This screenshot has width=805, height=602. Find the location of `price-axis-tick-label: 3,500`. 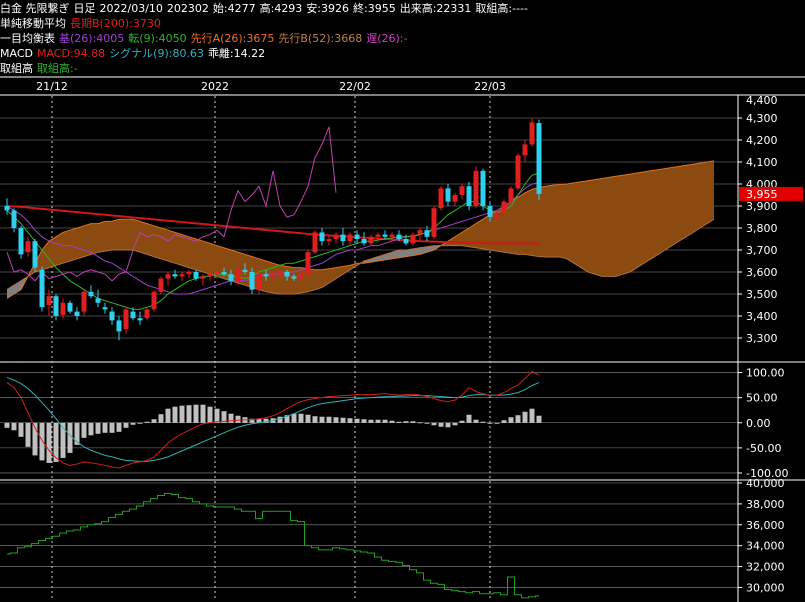

price-axis-tick-label: 3,500 is located at coordinates (762, 294).